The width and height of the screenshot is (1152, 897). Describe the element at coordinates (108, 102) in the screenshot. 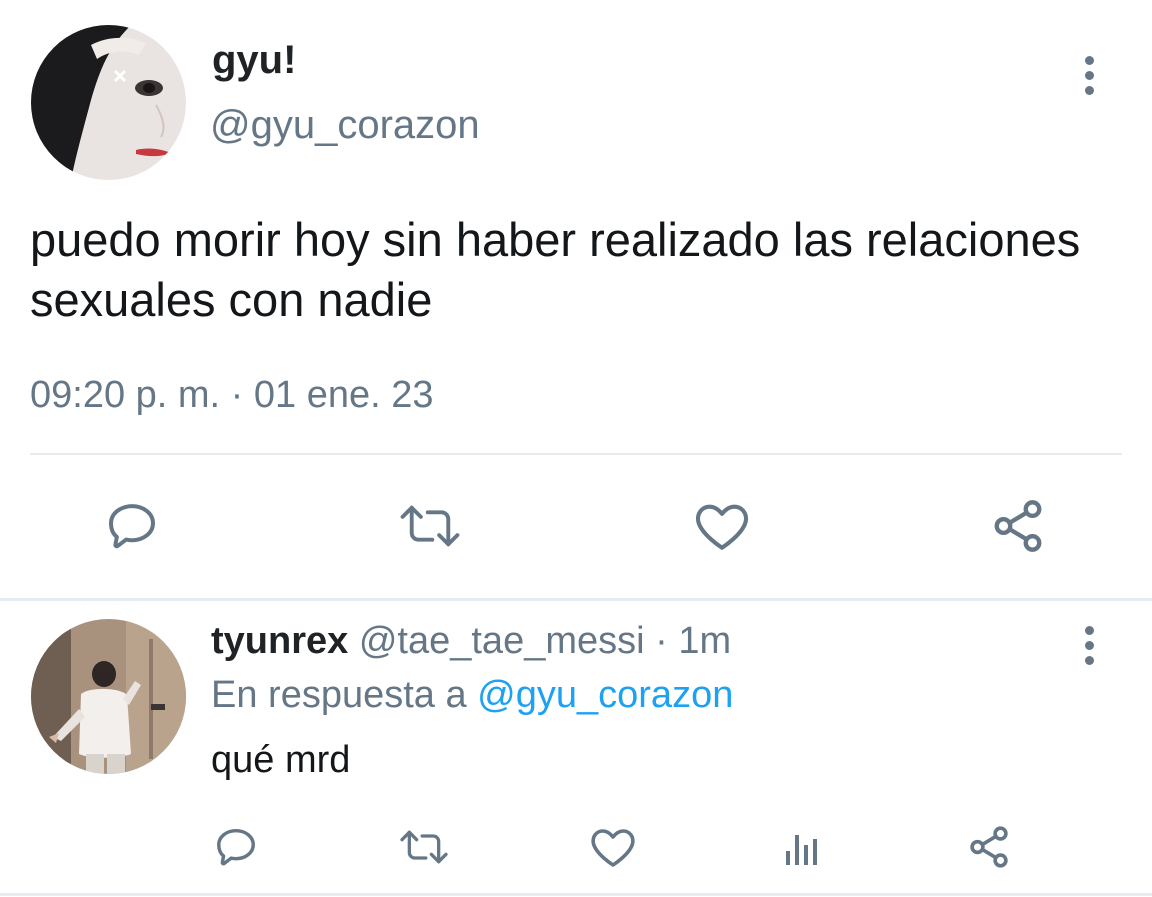

I see `main-avatar` at that location.